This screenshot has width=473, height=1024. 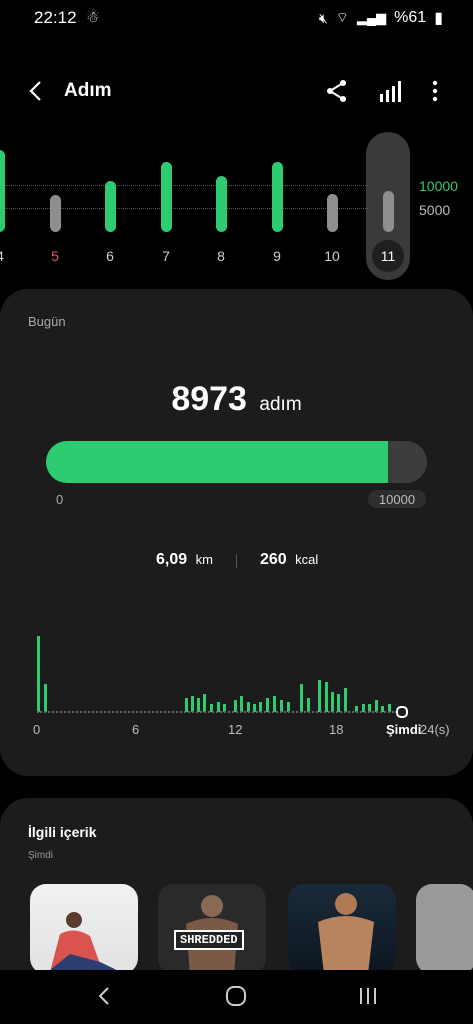 What do you see at coordinates (438, 186) in the screenshot?
I see `goal-label-10000: 10000` at bounding box center [438, 186].